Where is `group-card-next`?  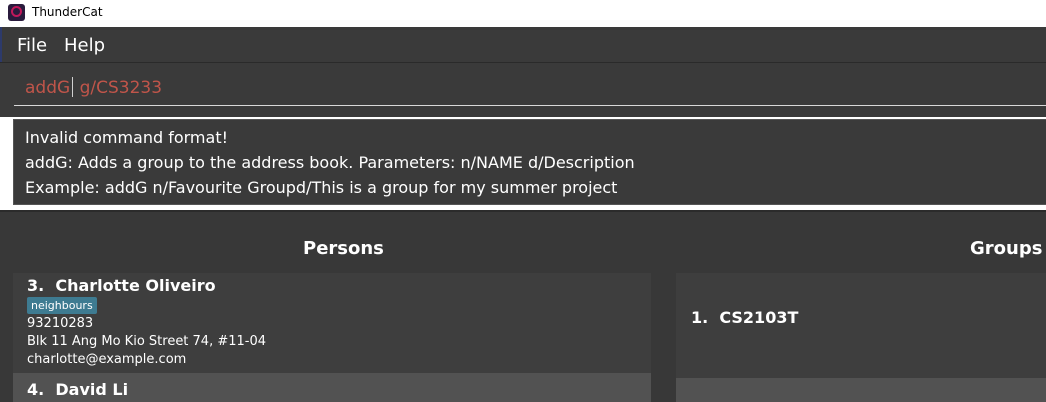 group-card-next is located at coordinates (861, 390).